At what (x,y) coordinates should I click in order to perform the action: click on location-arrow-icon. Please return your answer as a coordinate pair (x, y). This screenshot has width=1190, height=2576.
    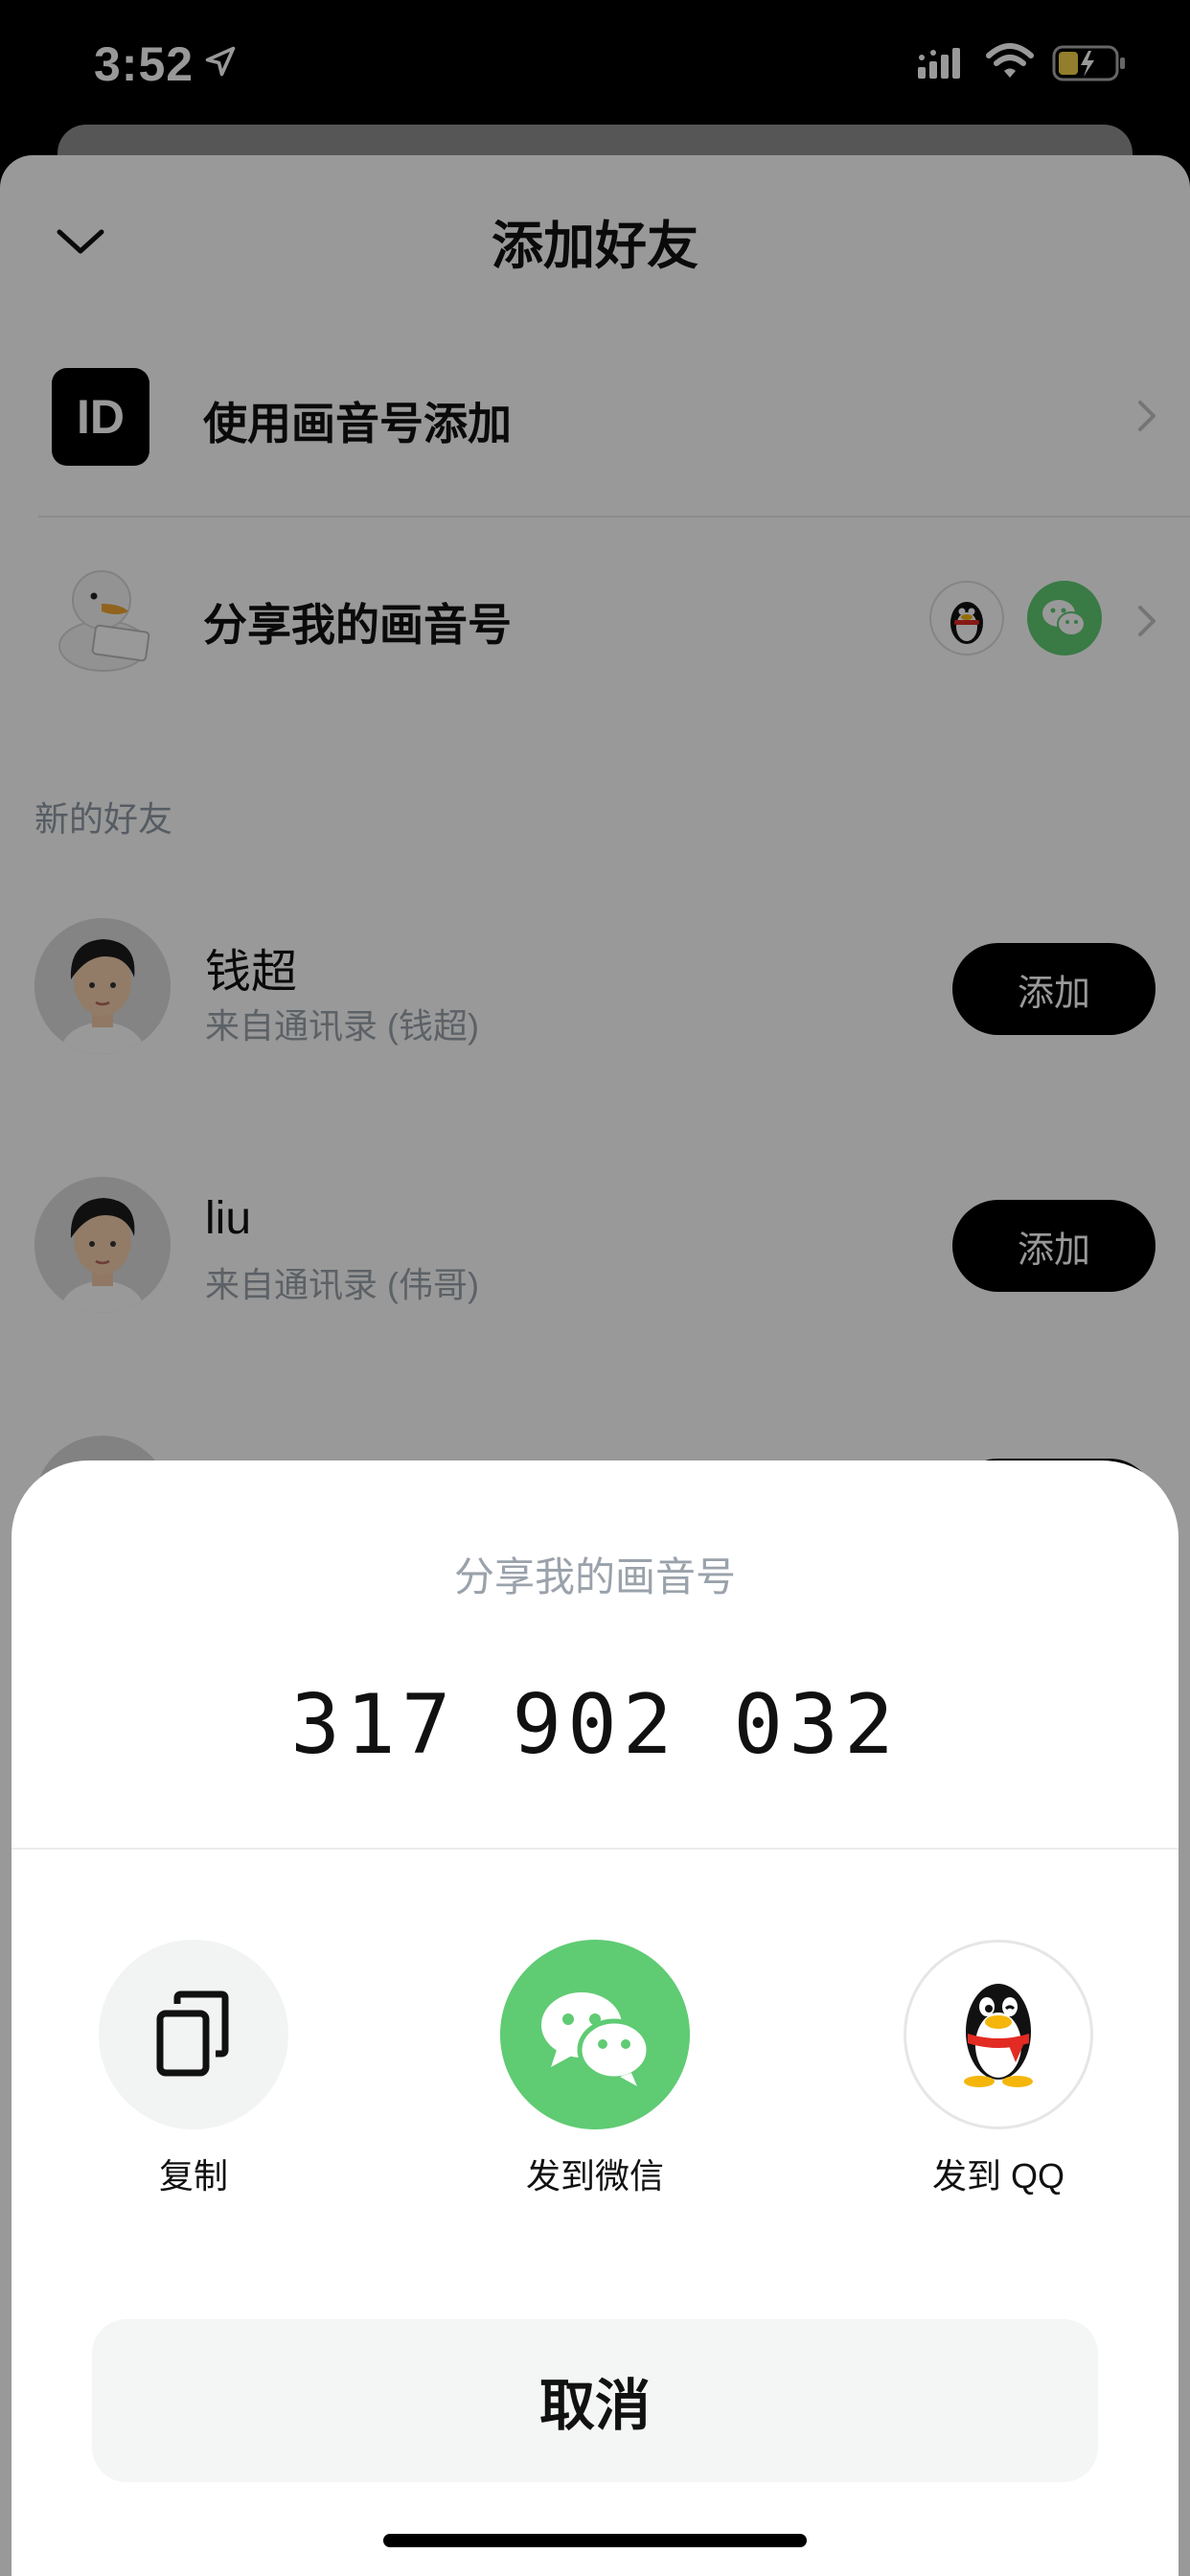
    Looking at the image, I should click on (221, 62).